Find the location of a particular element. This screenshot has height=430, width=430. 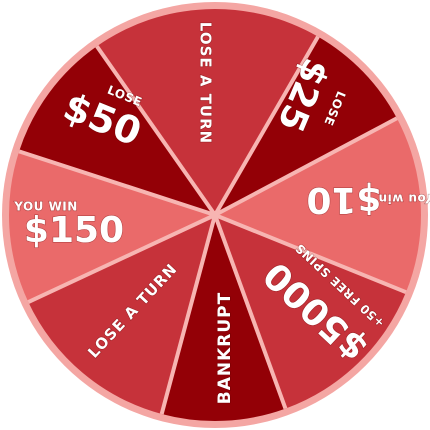

segment-you-win-10-amount: $10 is located at coordinates (343, 199).